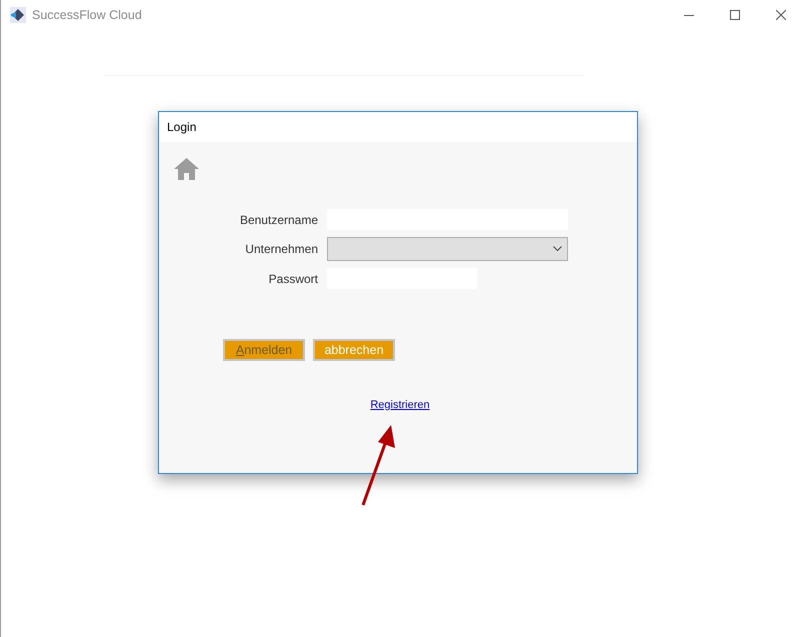  I want to click on cancel-button: abbrechen, so click(354, 350).